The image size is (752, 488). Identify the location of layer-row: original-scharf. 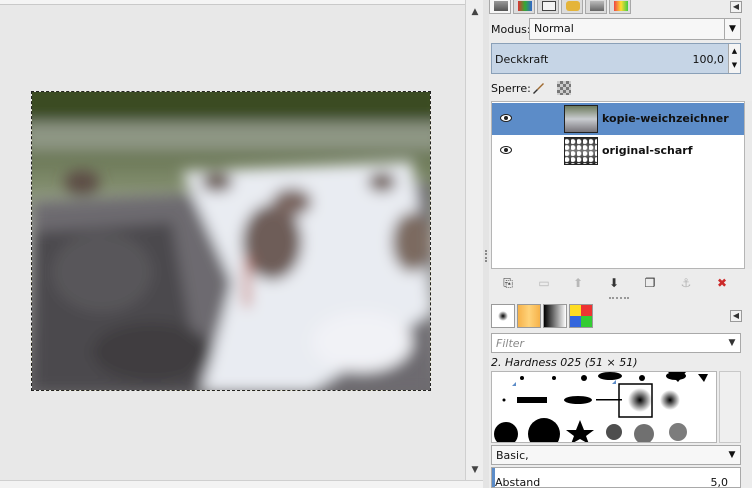
(618, 151).